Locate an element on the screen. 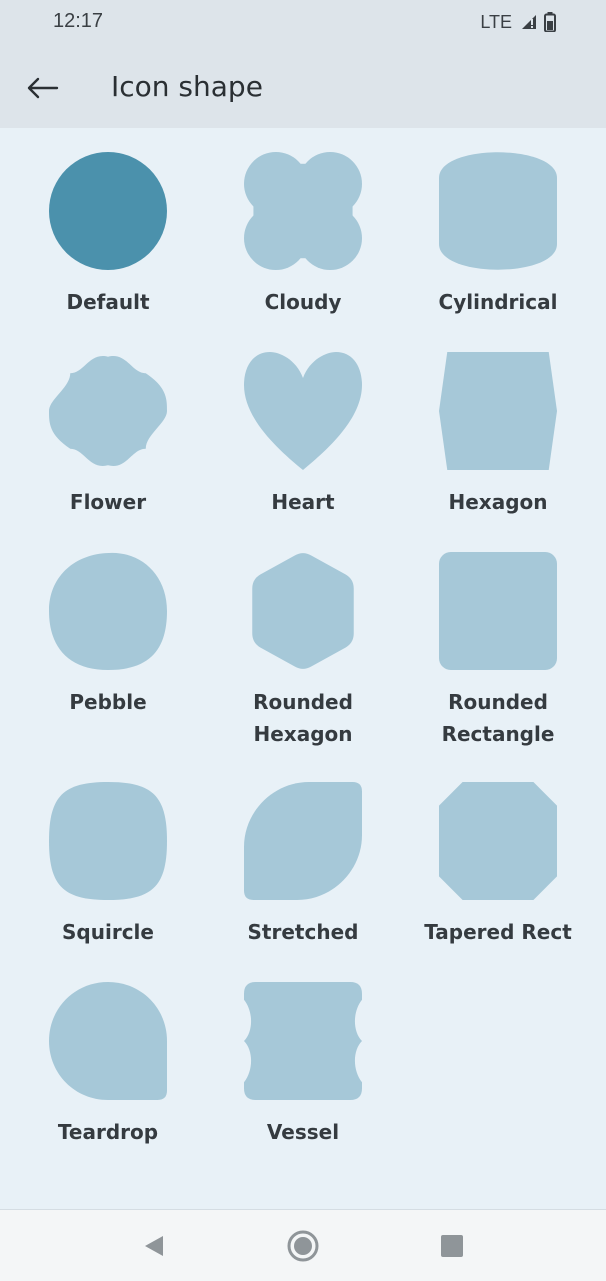  pebble-shape-icon is located at coordinates (108, 611).